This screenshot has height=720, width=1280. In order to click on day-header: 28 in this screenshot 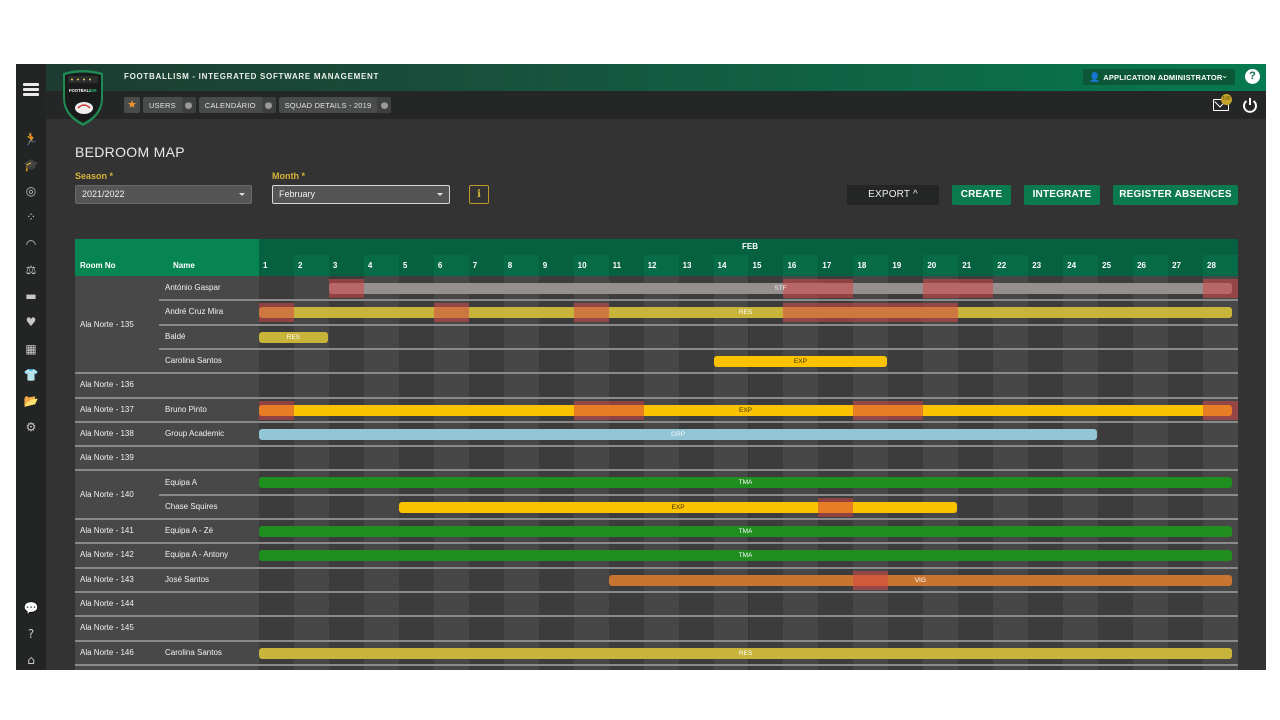, I will do `click(1220, 265)`.